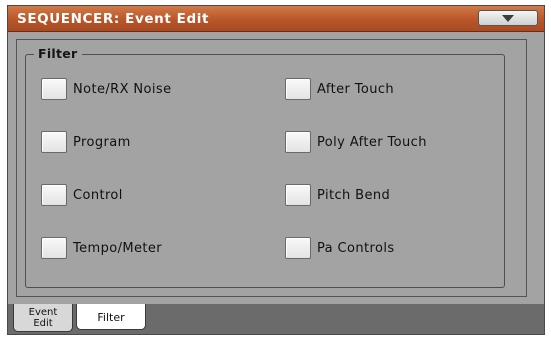  Describe the element at coordinates (356, 89) in the screenshot. I see `checkbox-label: After Touch` at that location.